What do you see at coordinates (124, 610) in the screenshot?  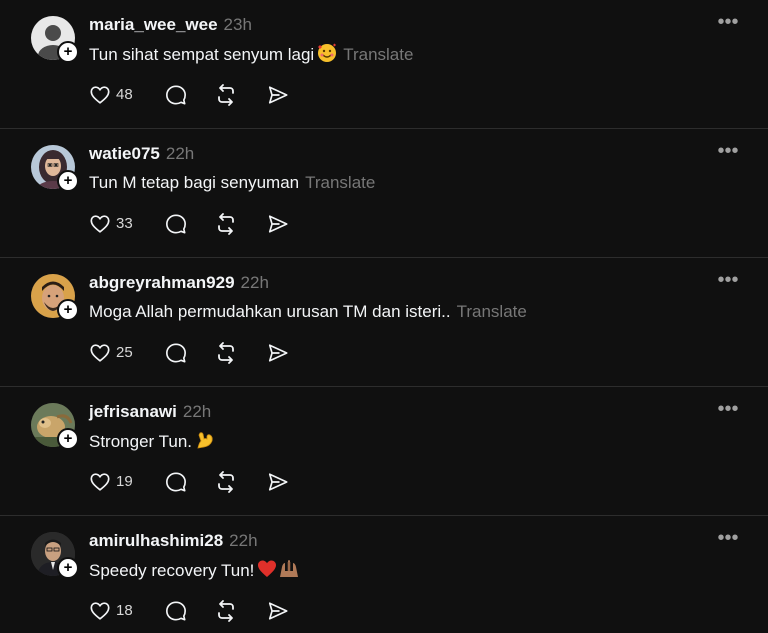 I see `like-count: 18` at bounding box center [124, 610].